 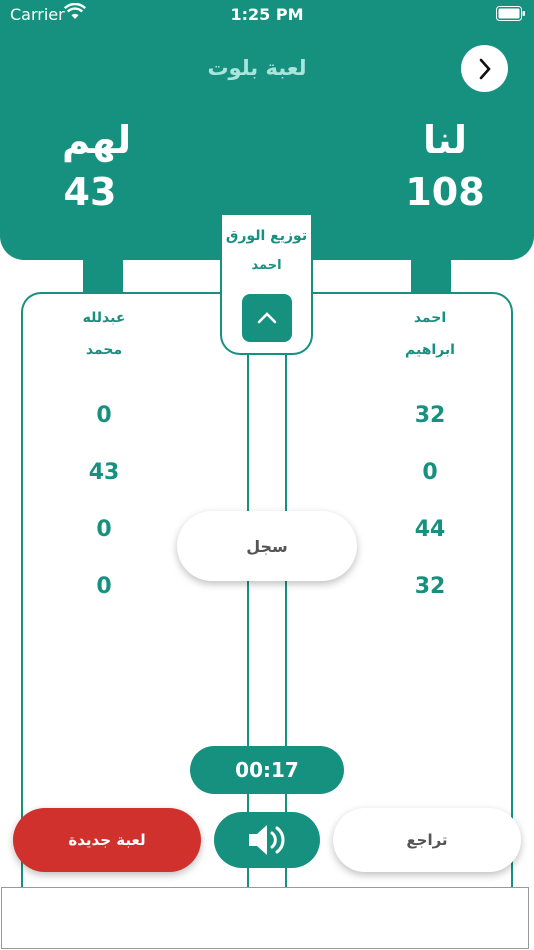 I want to click on chevron-right-icon, so click(x=485, y=68).